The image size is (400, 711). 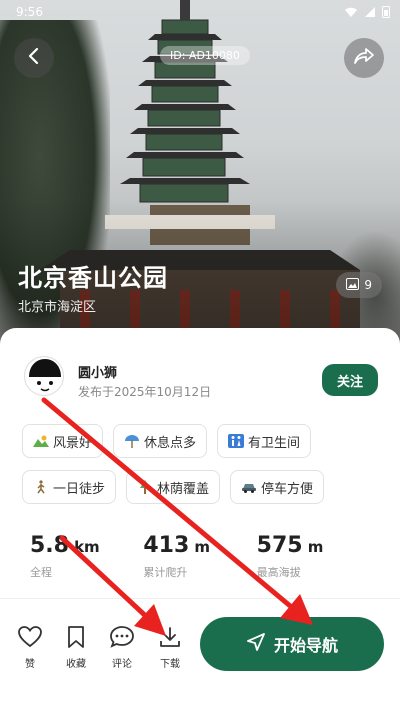 I want to click on share-arrow-icon, so click(x=364, y=58).